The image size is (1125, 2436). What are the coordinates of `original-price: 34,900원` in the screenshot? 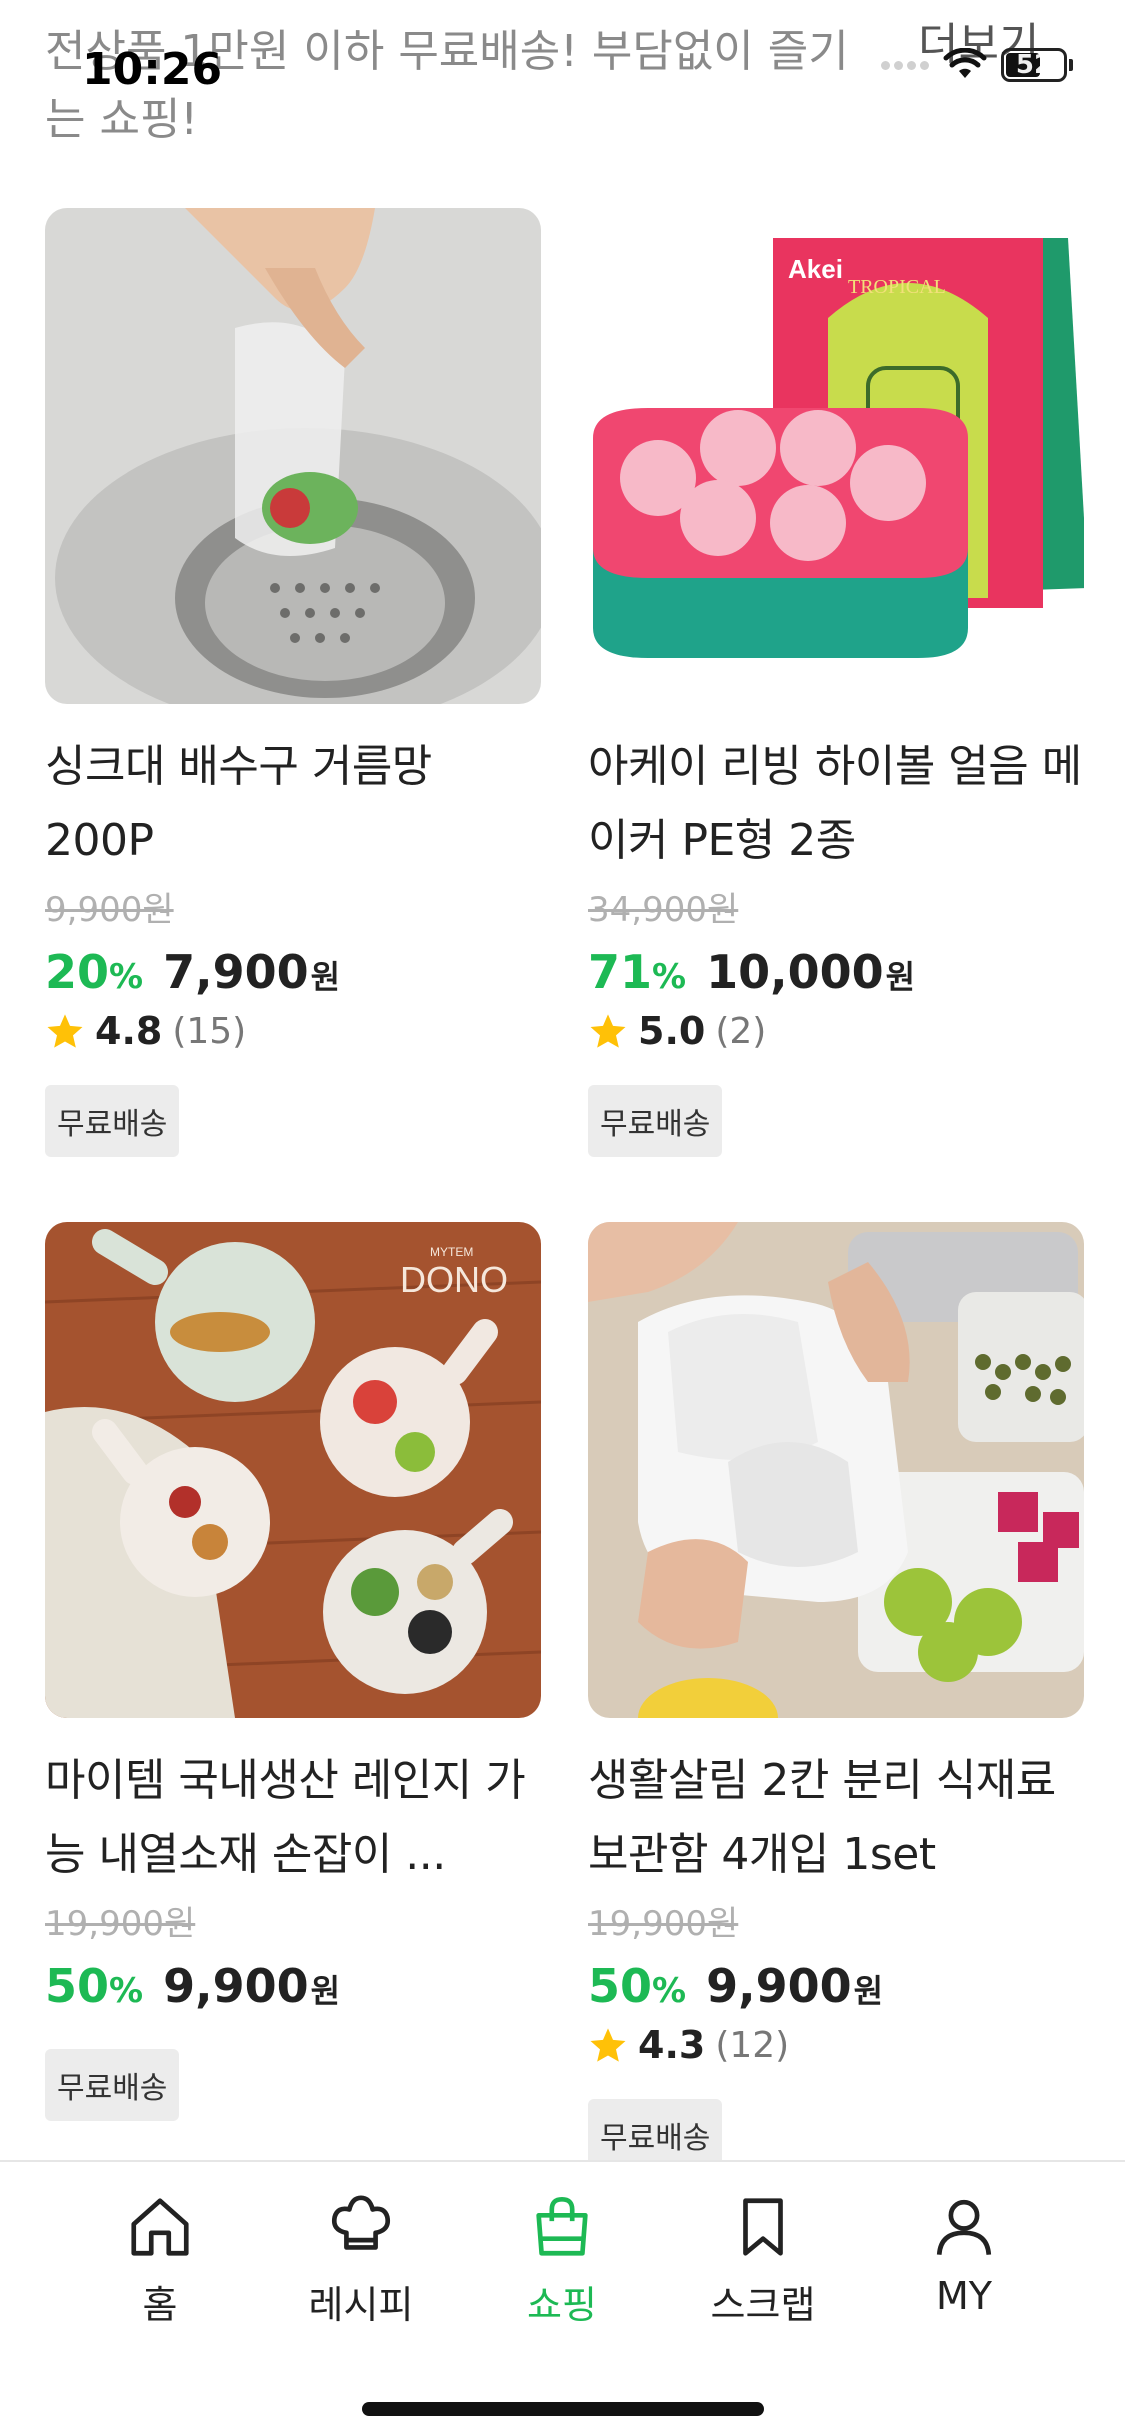 It's located at (663, 910).